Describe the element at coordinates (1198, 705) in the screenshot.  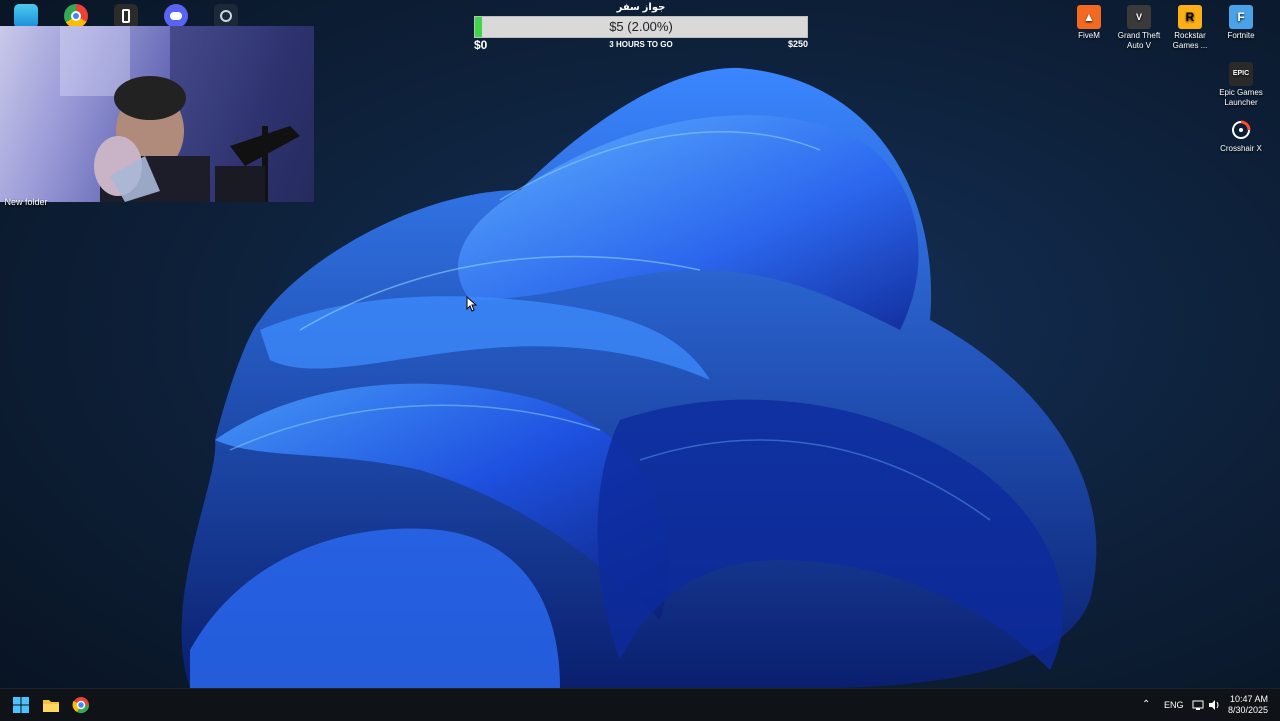
I see `network-icon` at that location.